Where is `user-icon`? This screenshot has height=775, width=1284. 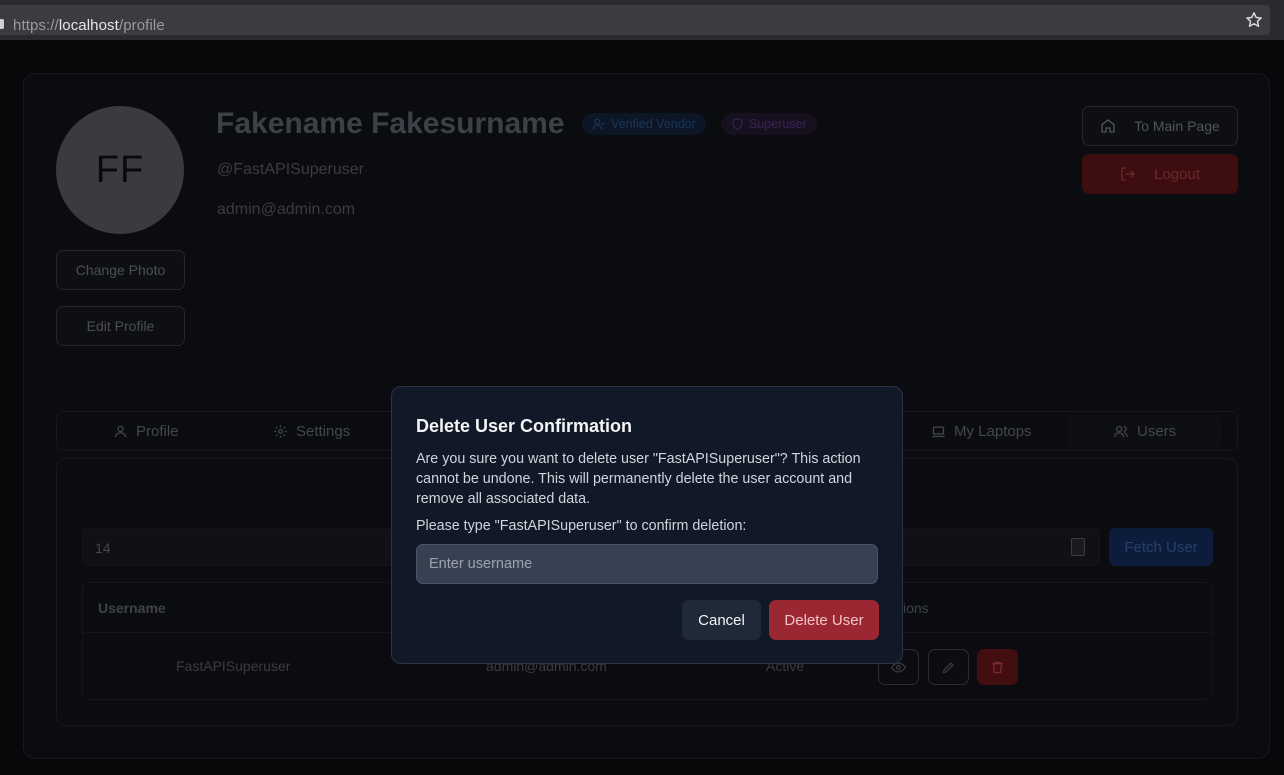
user-icon is located at coordinates (120, 431).